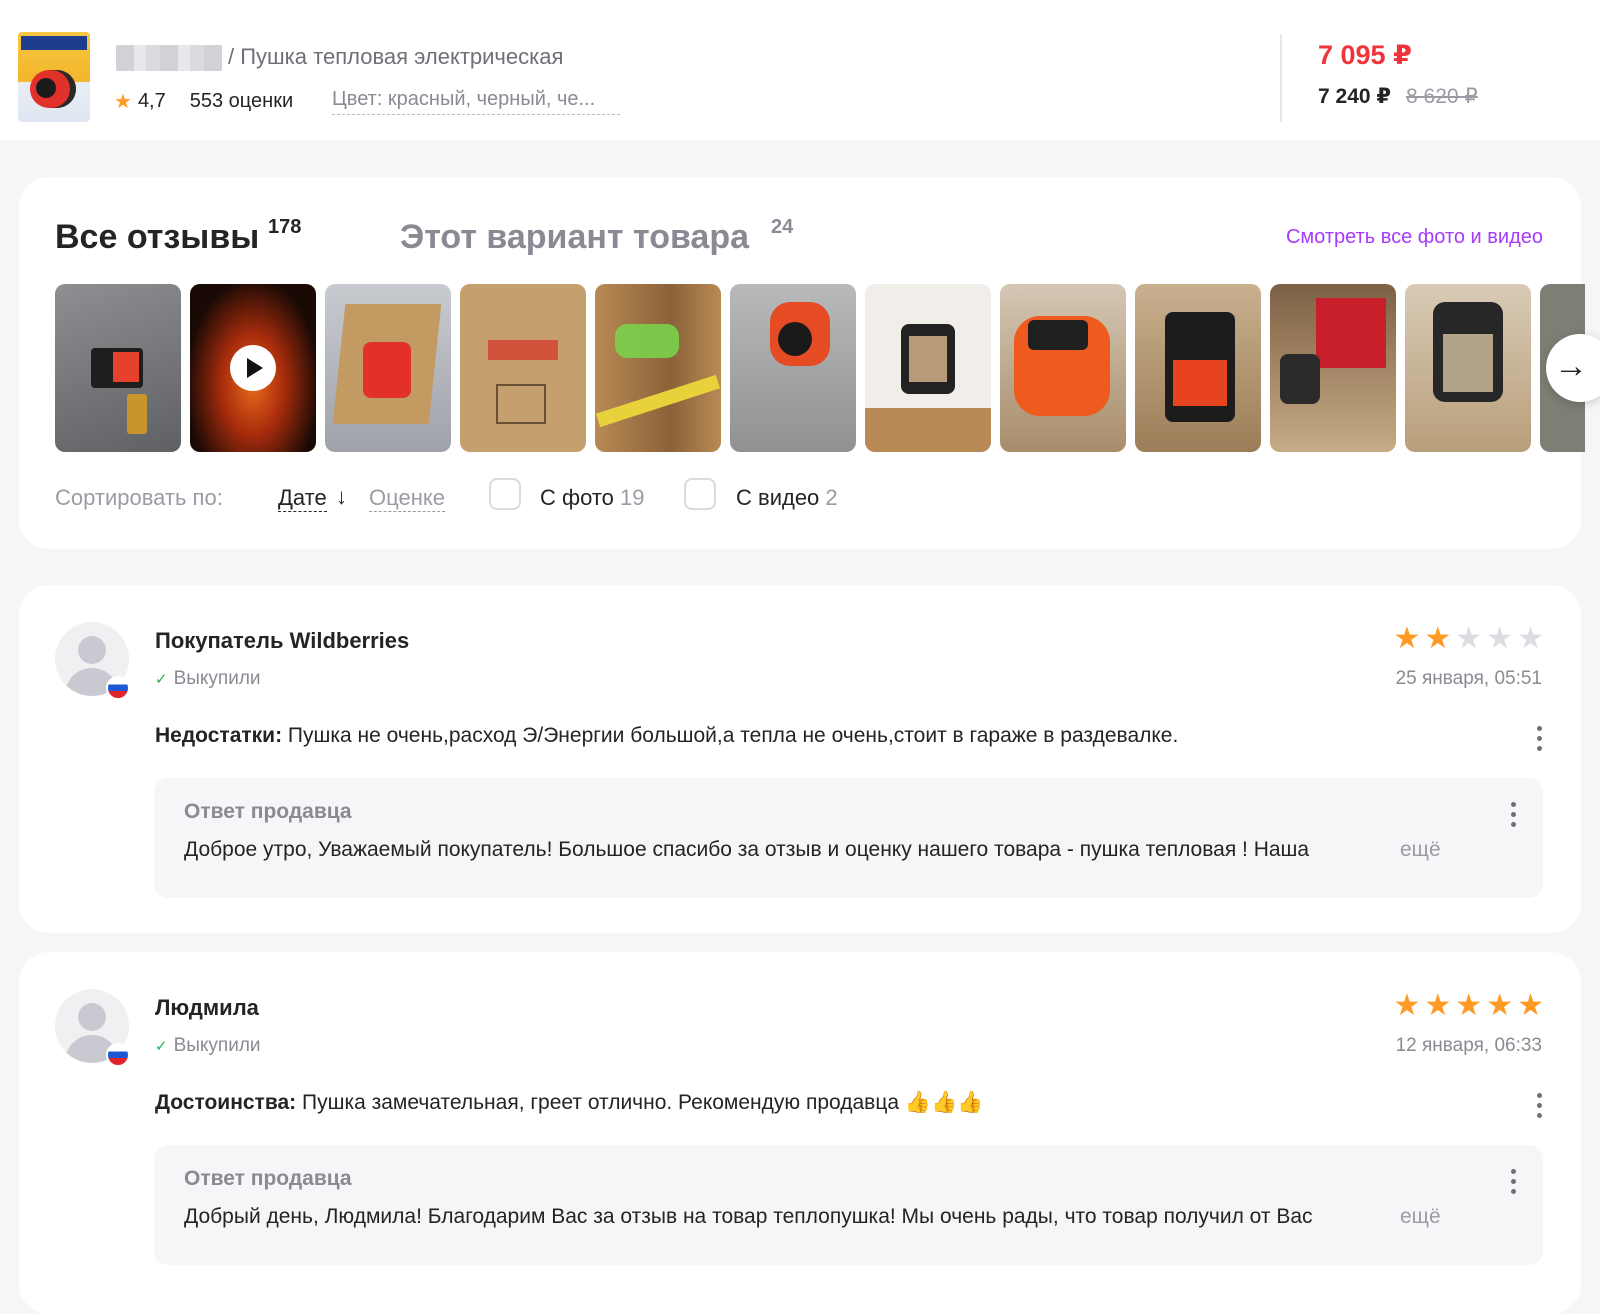 The height and width of the screenshot is (1314, 1600). Describe the element at coordinates (778, 497) in the screenshot. I see `video-filter-text: С видео` at that location.